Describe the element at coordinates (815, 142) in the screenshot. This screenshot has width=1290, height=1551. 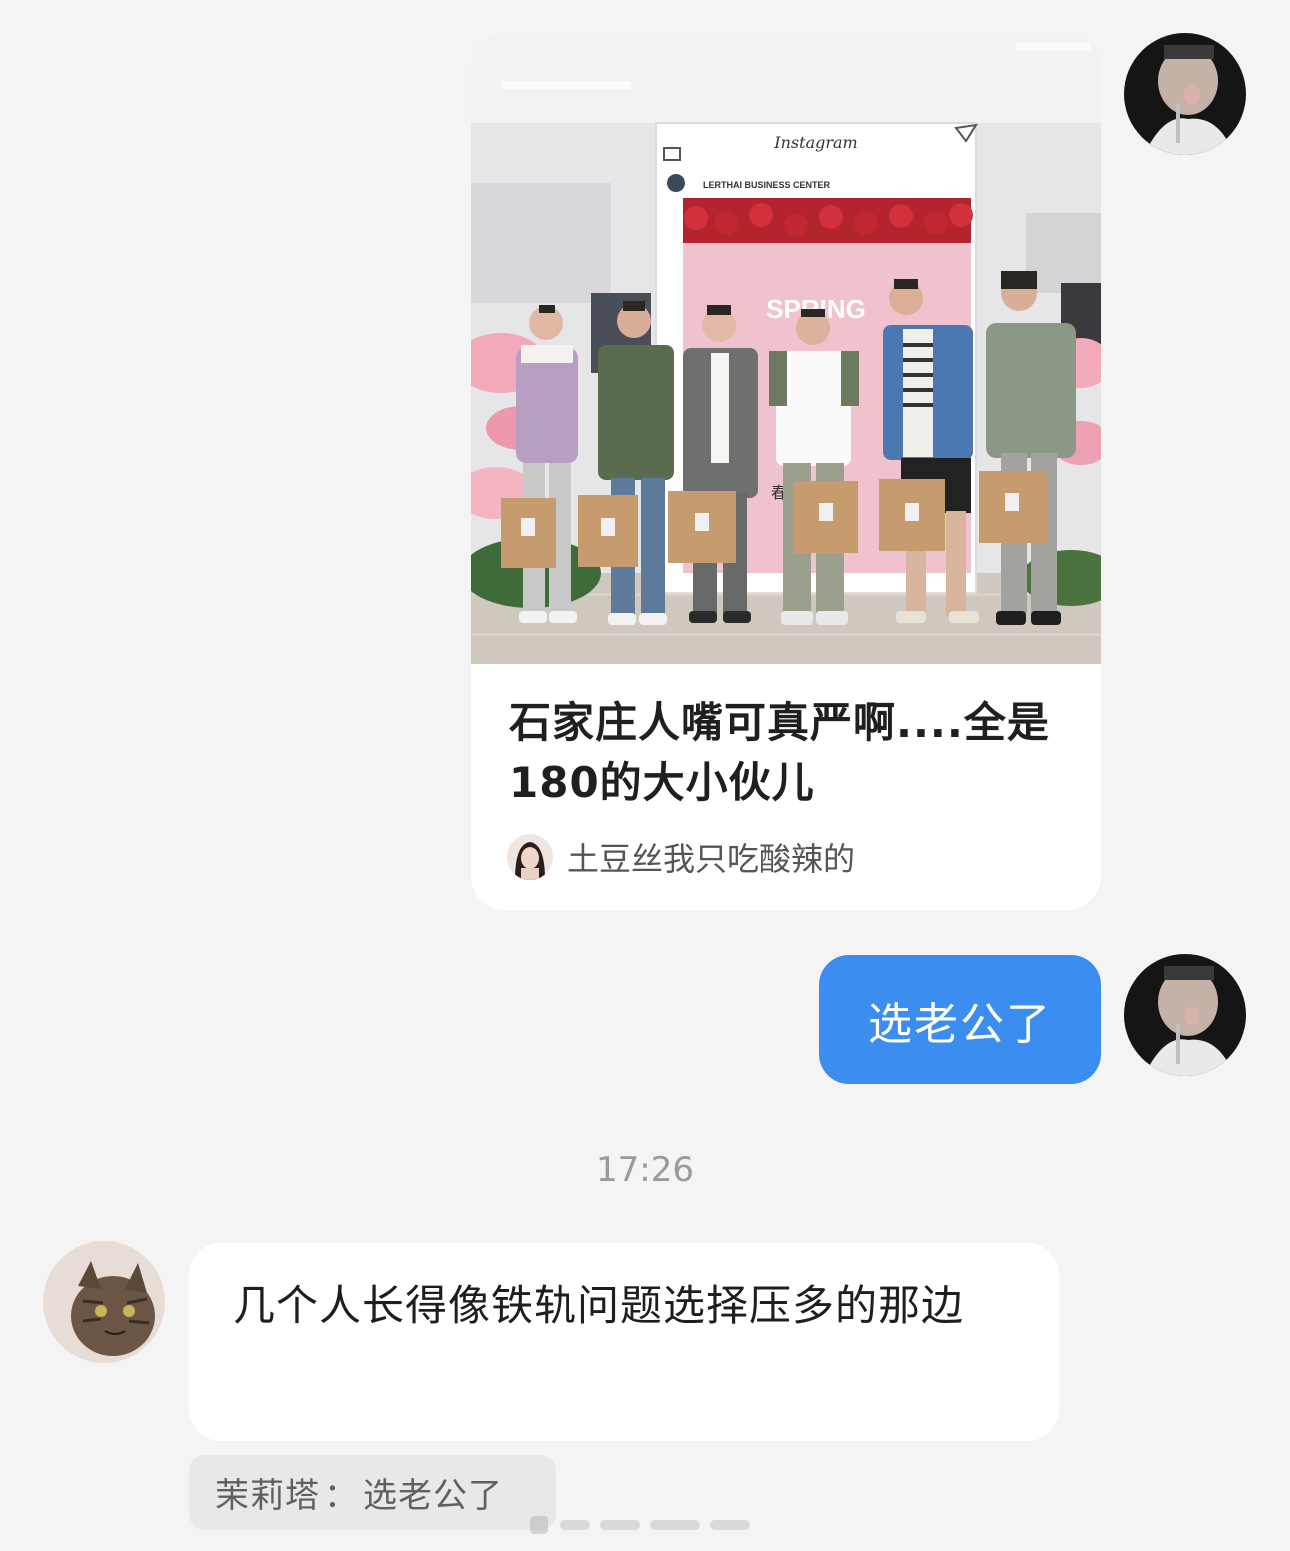
I see `frame-brand: Instagram` at that location.